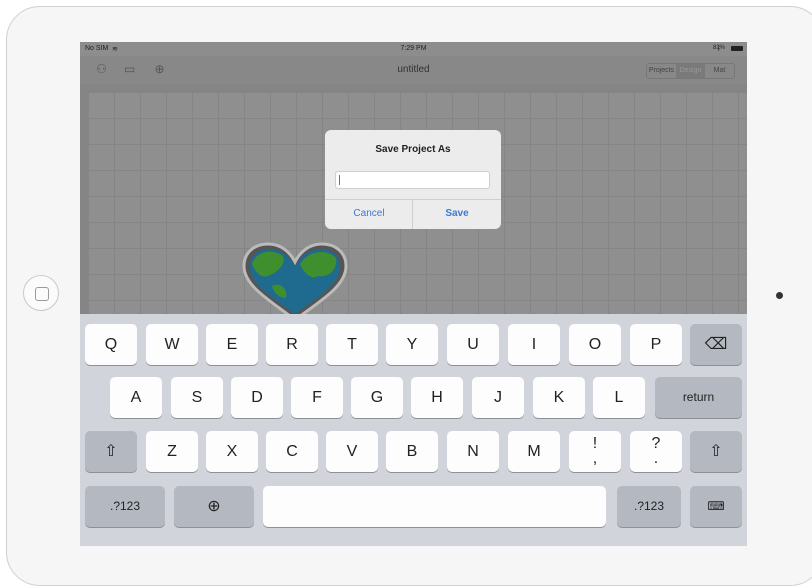 The width and height of the screenshot is (812, 586). Describe the element at coordinates (352, 451) in the screenshot. I see `key-v: V` at that location.